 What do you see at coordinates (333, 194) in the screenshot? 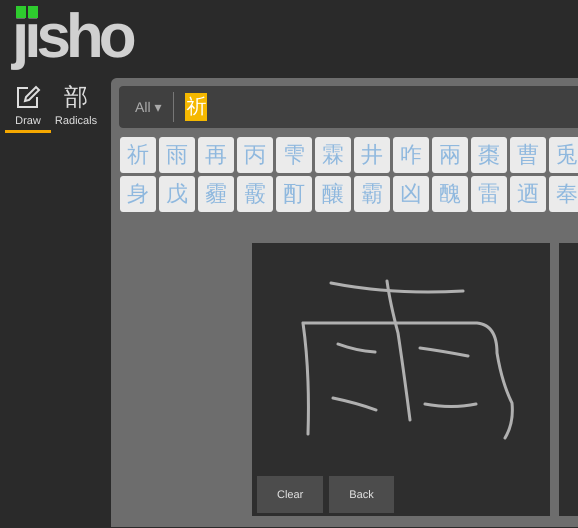
I see `kanji-candidate: 釀` at bounding box center [333, 194].